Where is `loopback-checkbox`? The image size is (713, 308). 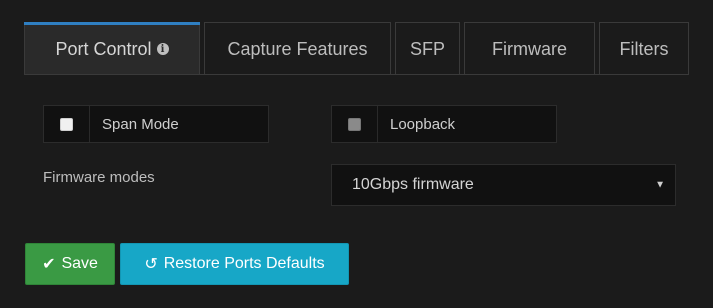 loopback-checkbox is located at coordinates (354, 124).